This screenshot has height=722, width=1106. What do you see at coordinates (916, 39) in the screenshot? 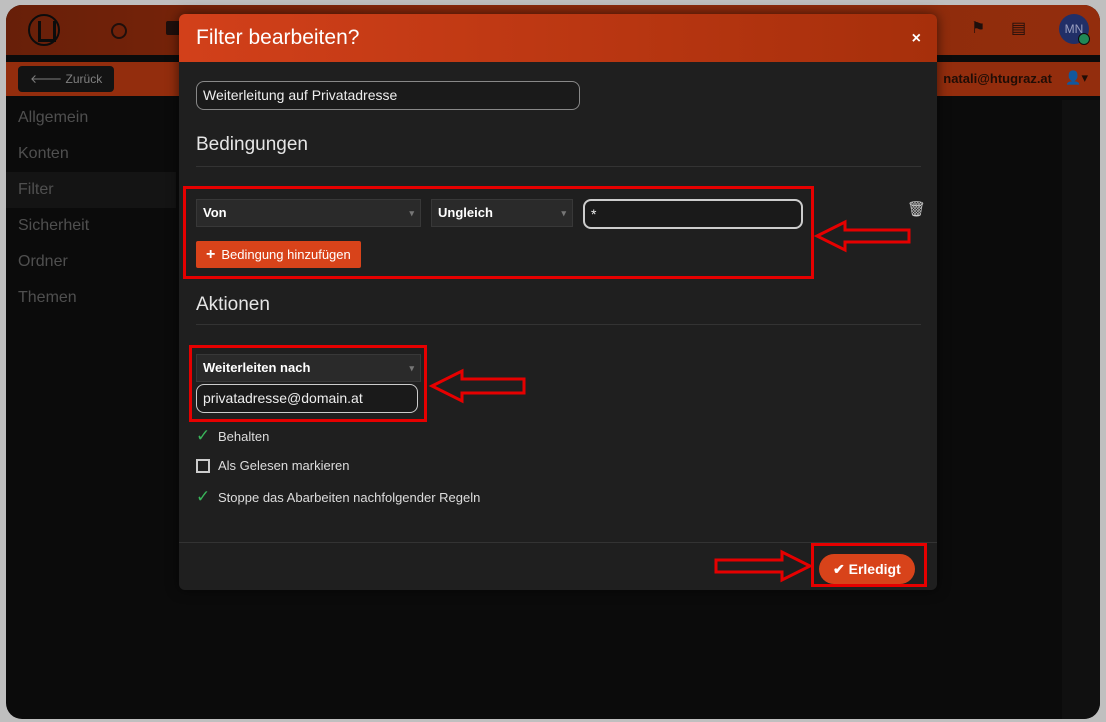
I see `close-icon: ×` at bounding box center [916, 39].